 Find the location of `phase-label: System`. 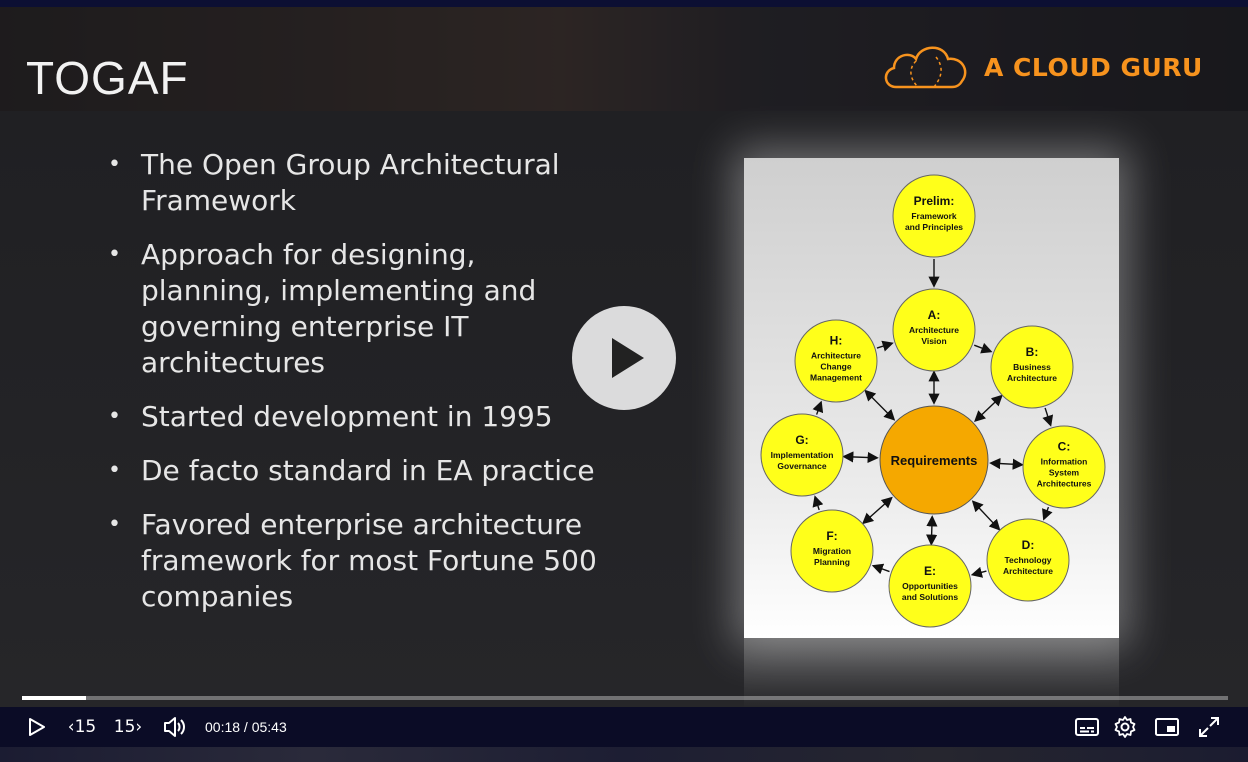

phase-label: System is located at coordinates (1064, 473).